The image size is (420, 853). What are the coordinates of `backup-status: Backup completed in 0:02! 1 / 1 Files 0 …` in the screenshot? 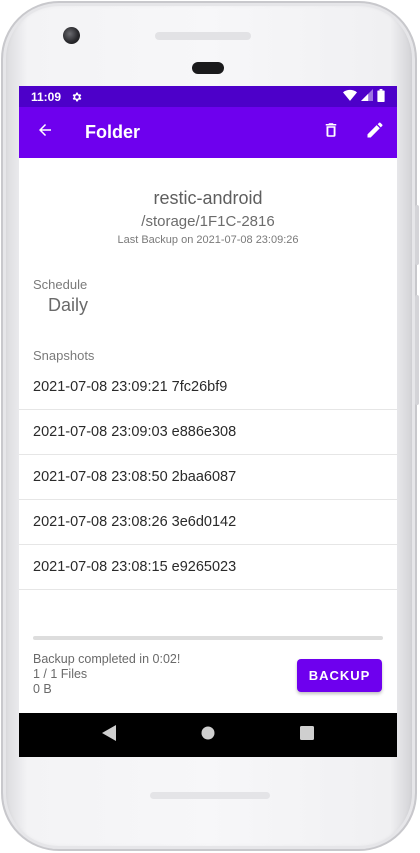 It's located at (106, 674).